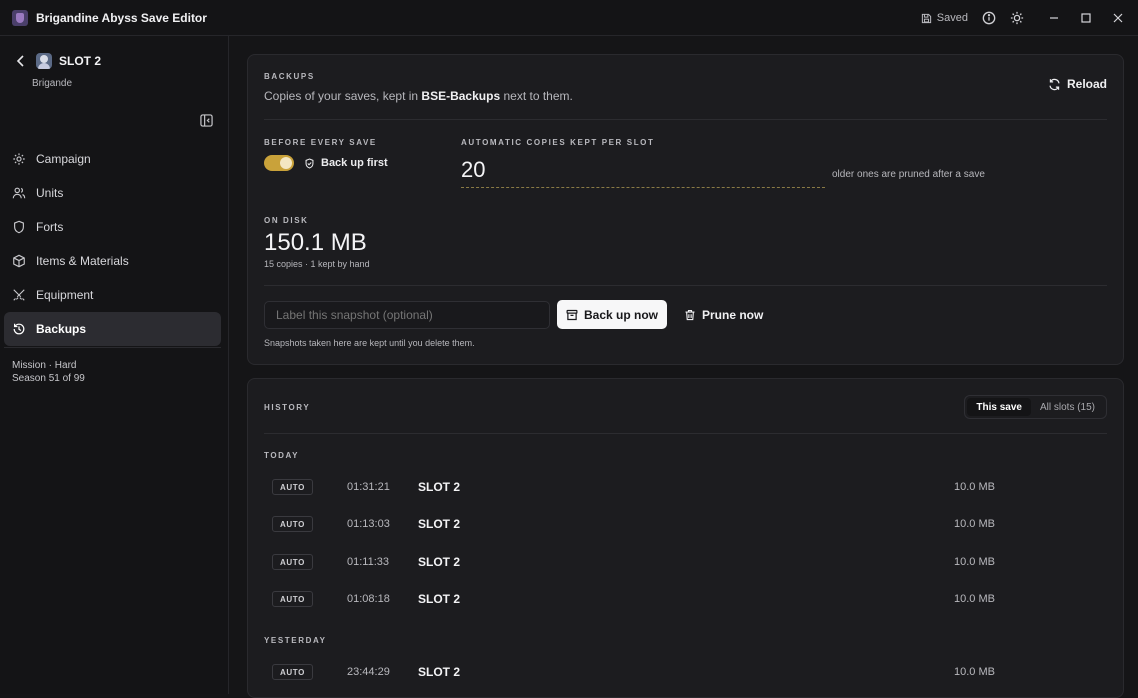 This screenshot has height=698, width=1138. I want to click on backup-time: 01:31:21, so click(368, 487).